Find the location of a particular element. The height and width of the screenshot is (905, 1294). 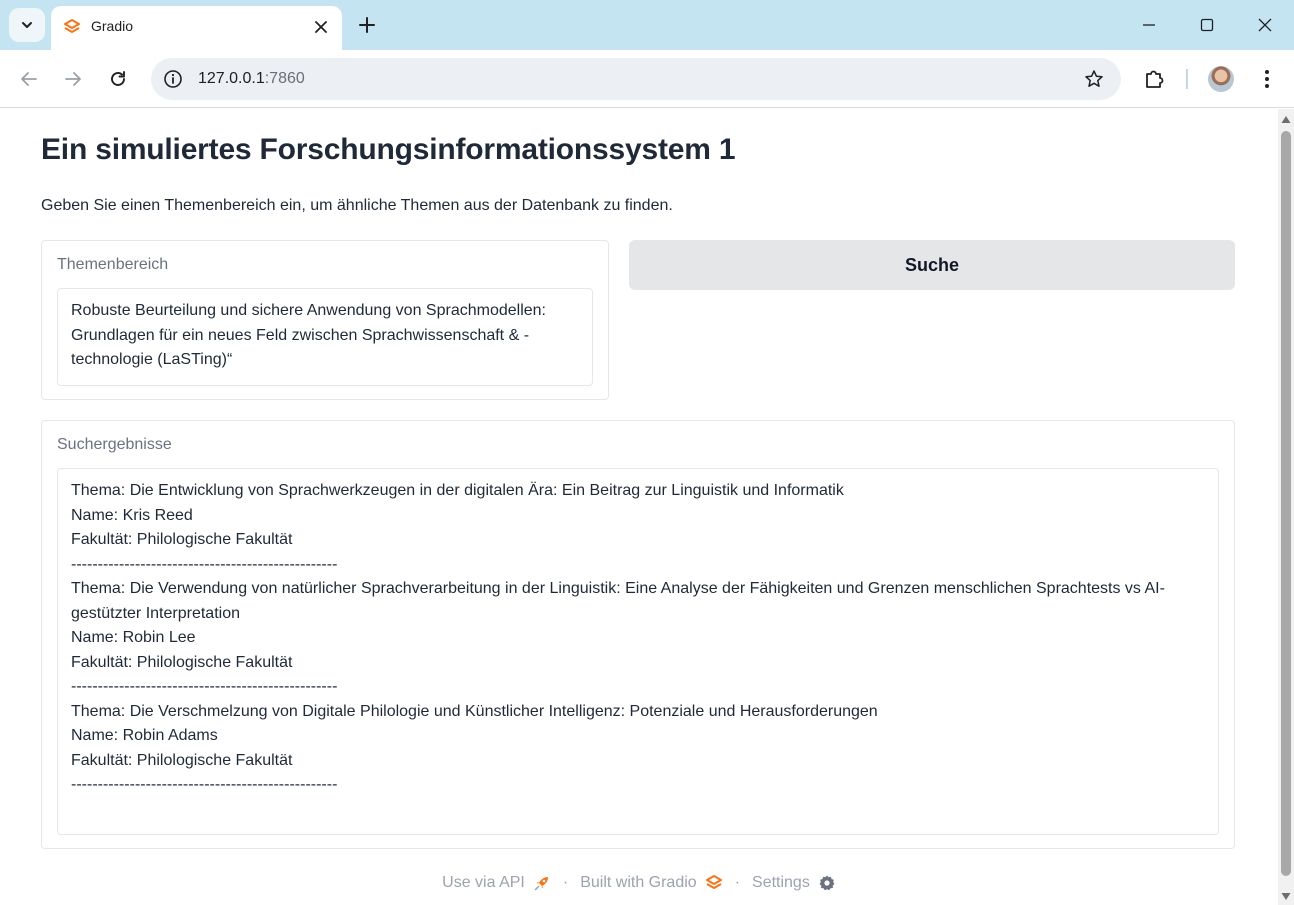

page-scrollbar is located at coordinates (1286, 507).